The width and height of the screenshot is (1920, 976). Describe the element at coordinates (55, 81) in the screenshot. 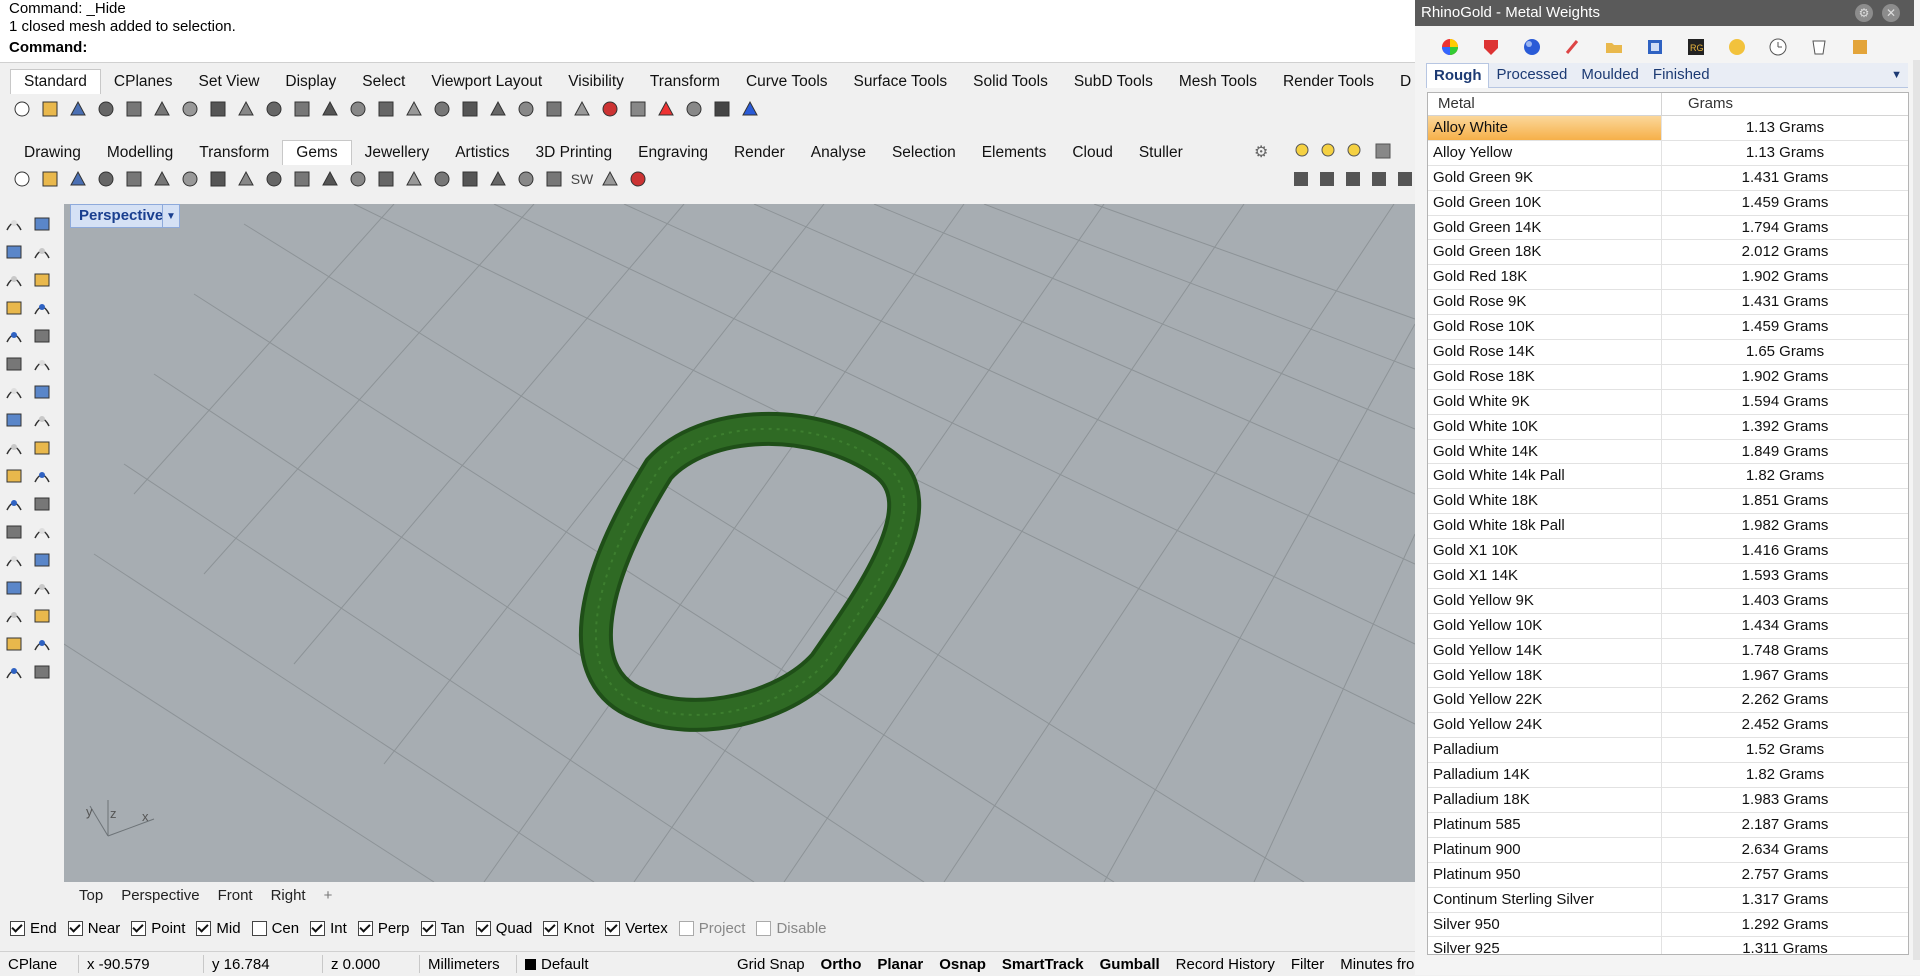

I see `toolbar-tab-0: Standard` at that location.